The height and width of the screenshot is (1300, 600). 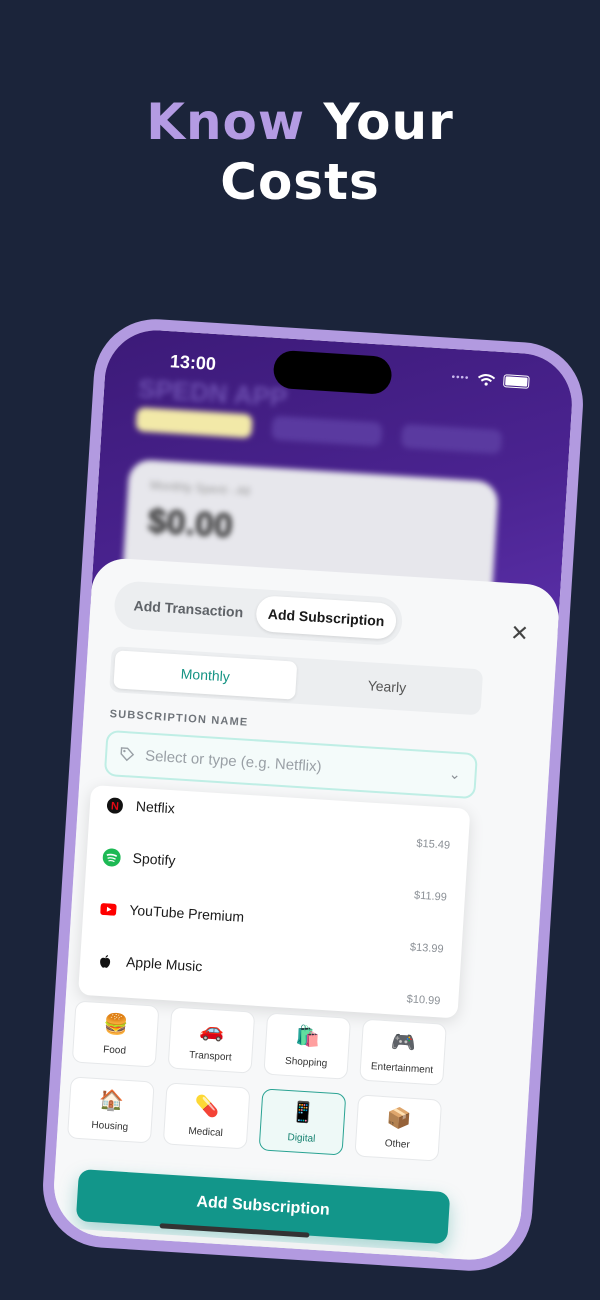 What do you see at coordinates (213, 393) in the screenshot?
I see `background-app-title: SPEDN APP` at bounding box center [213, 393].